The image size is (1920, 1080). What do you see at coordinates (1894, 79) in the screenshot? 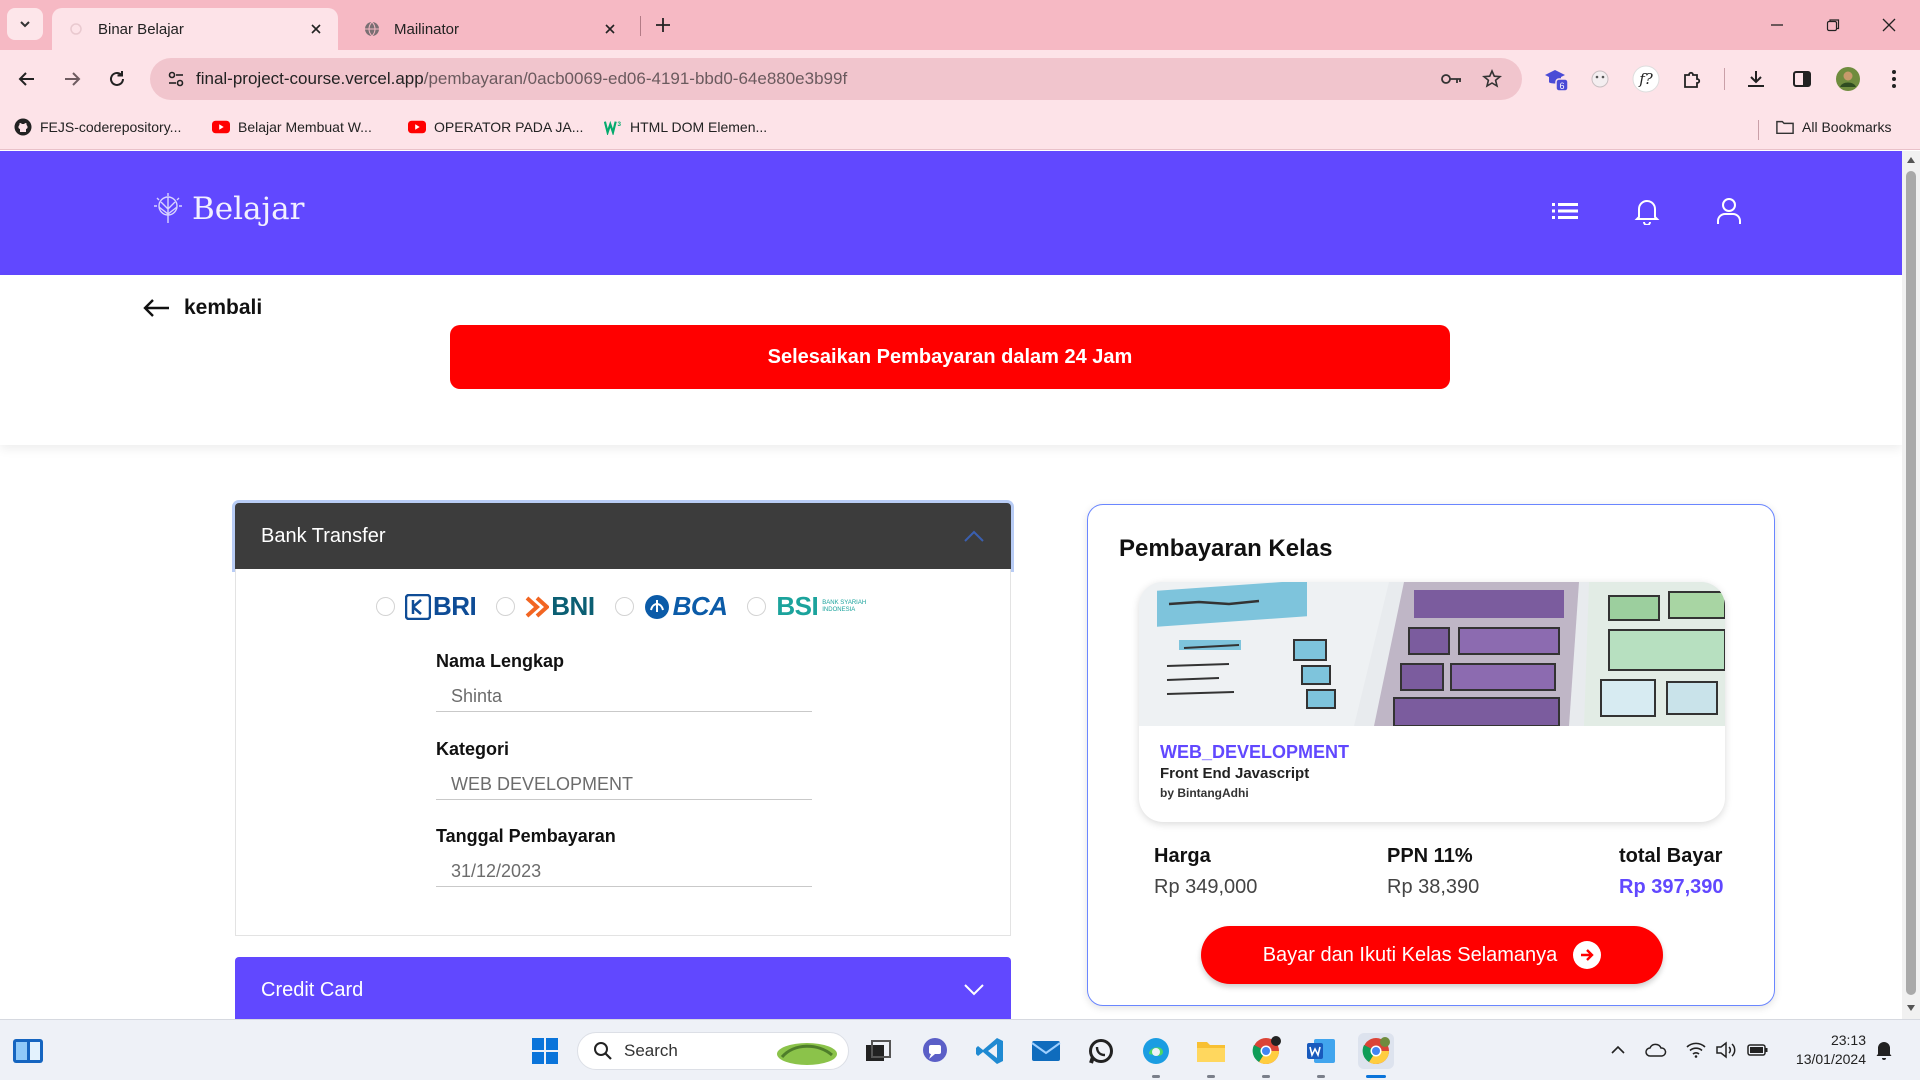
I see `browser-menu-icon` at bounding box center [1894, 79].